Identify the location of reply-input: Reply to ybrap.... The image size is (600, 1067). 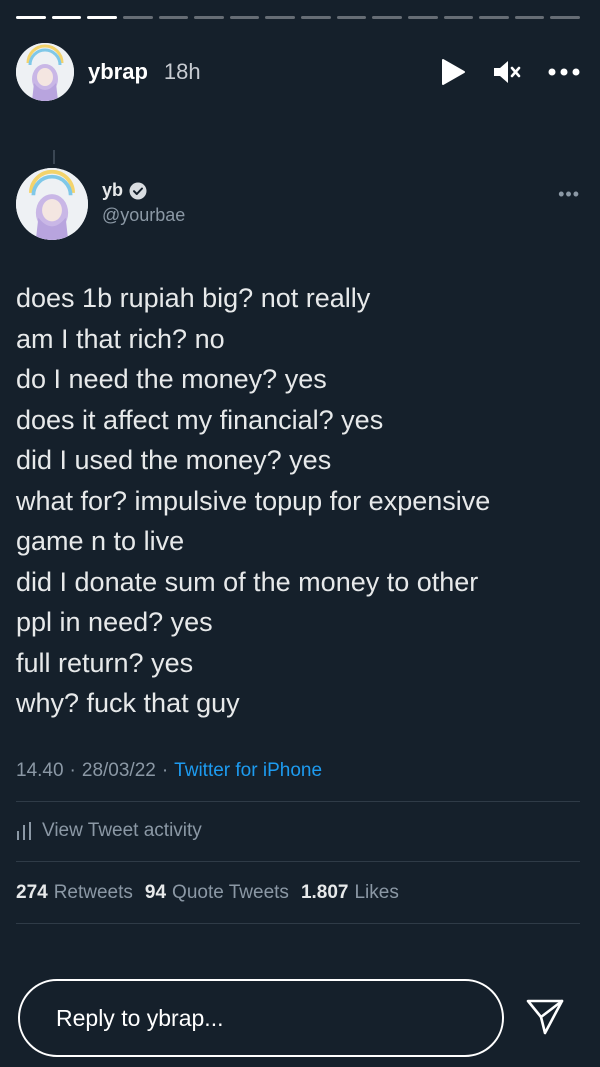
(261, 1018).